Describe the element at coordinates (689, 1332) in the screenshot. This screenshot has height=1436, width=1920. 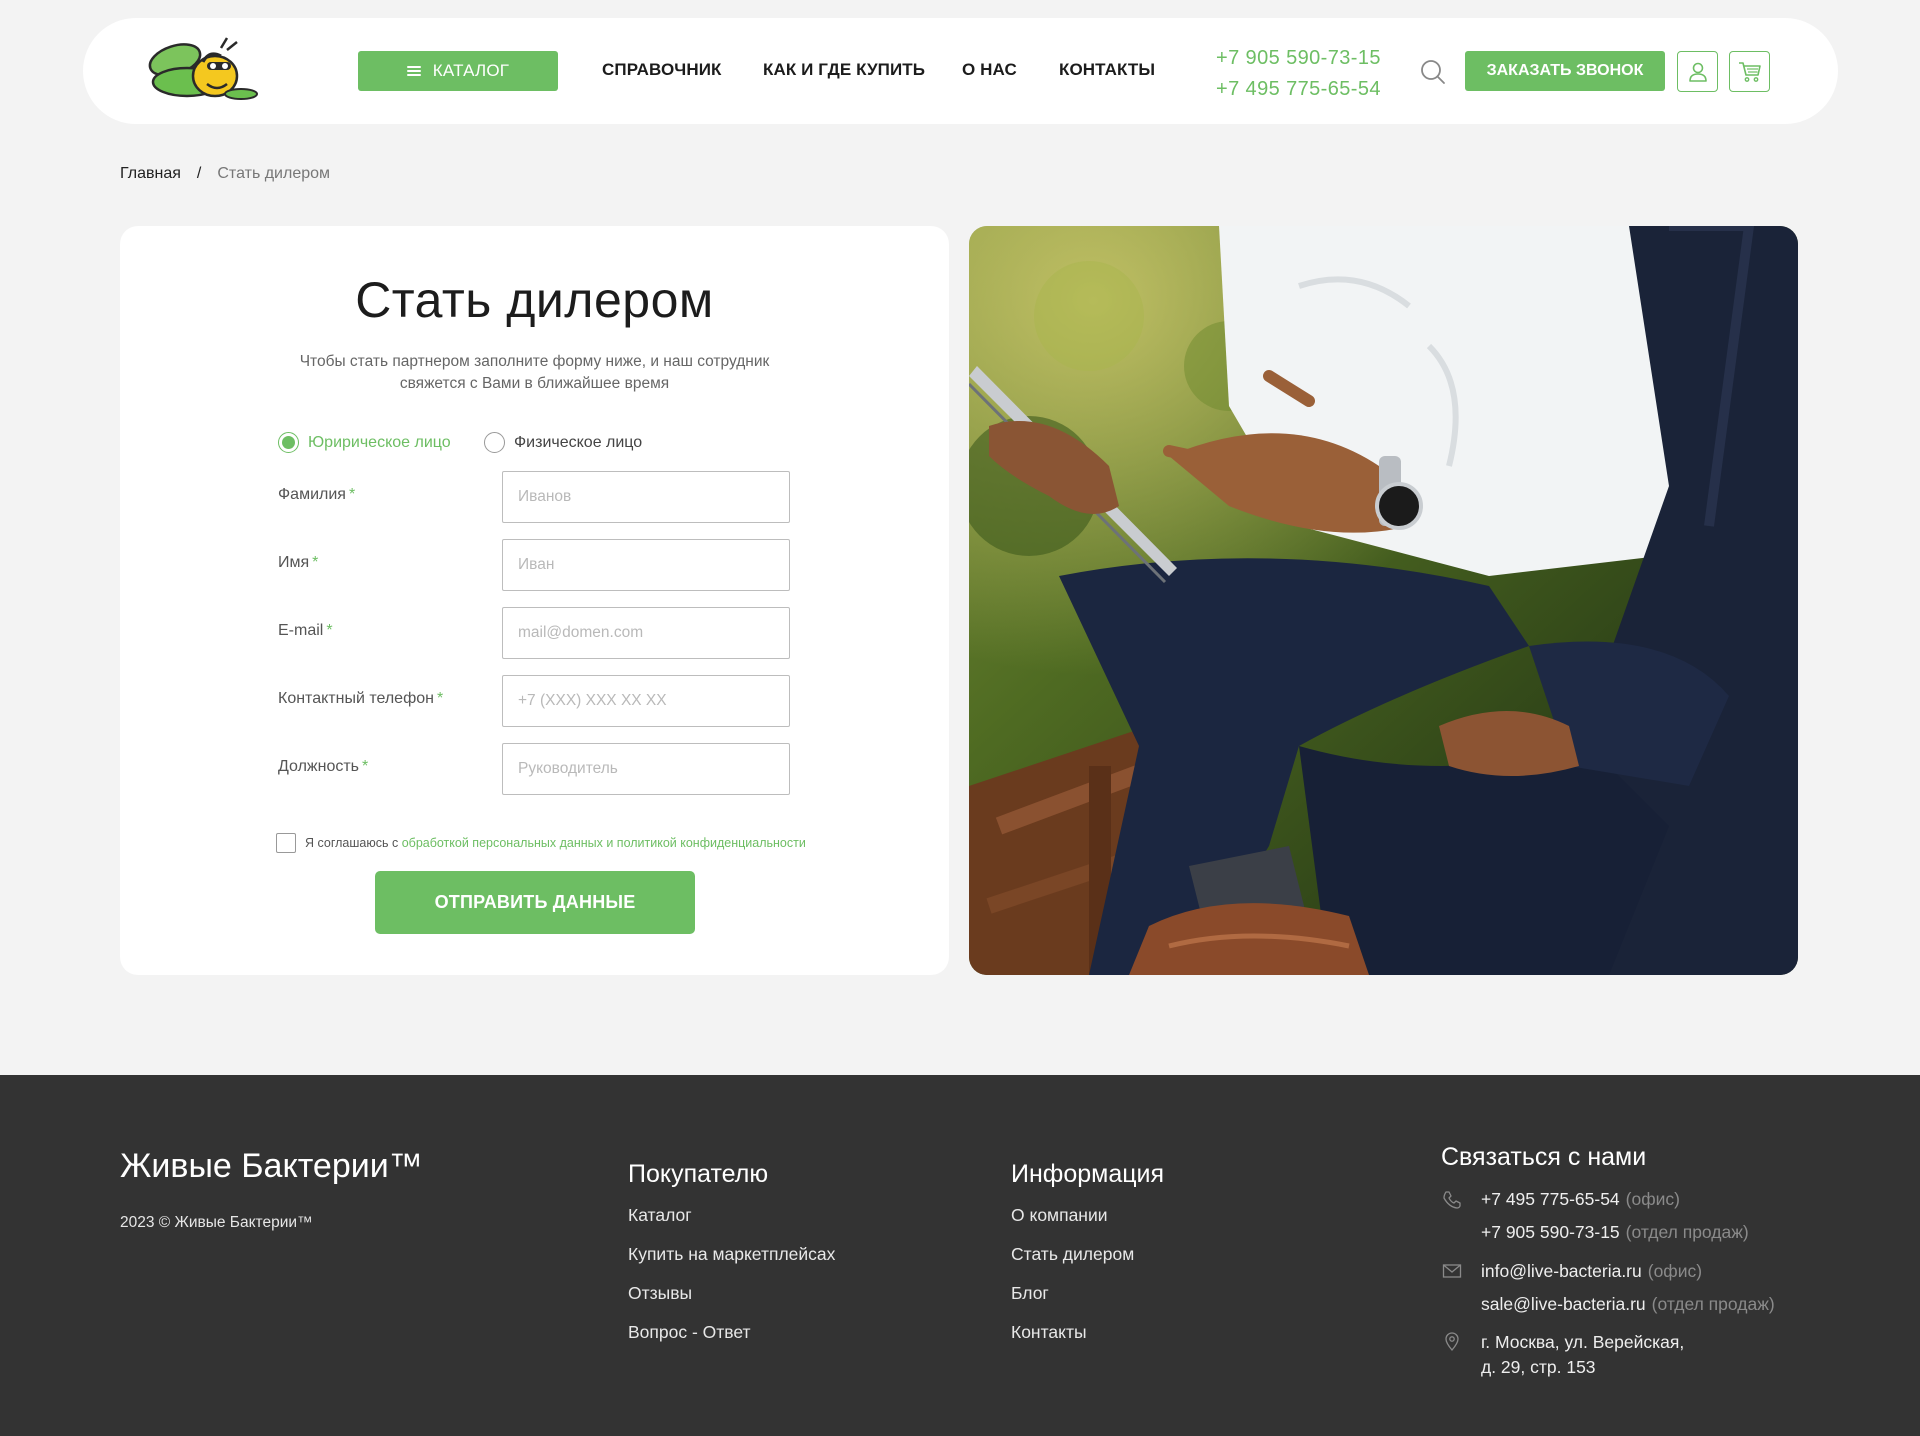
I see `footer-link-faq: Вопрос - Ответ` at that location.